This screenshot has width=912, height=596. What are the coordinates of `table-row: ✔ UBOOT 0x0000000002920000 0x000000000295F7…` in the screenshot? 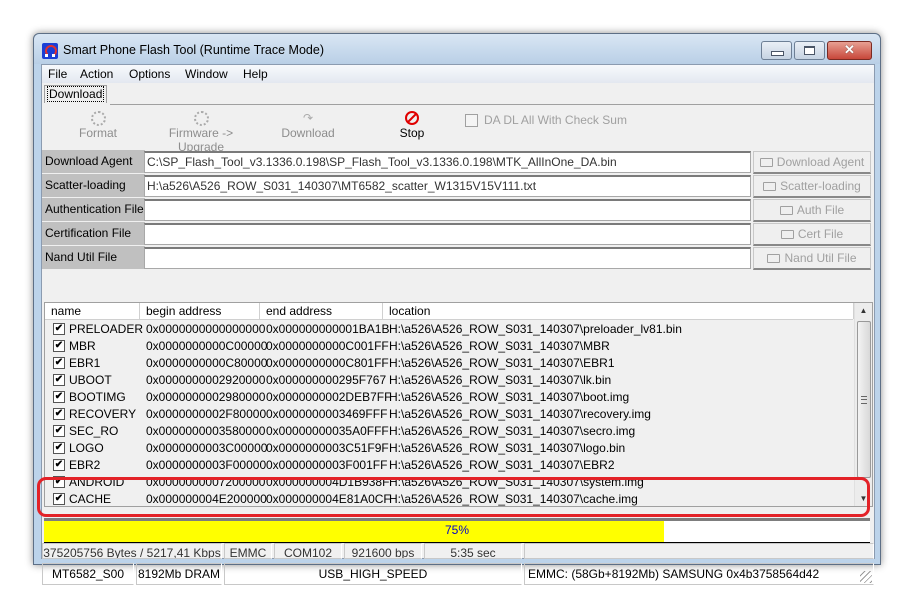 It's located at (449, 380).